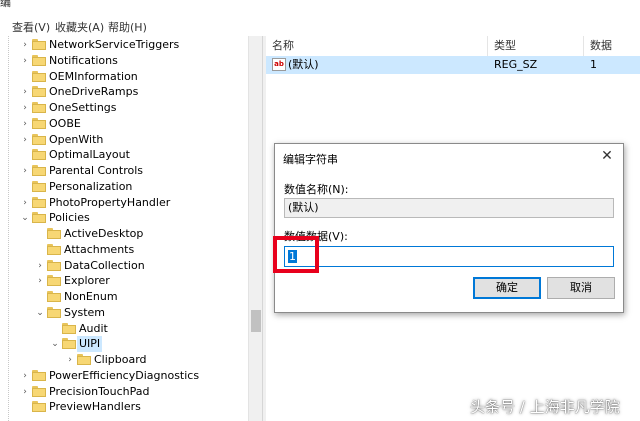 The image size is (640, 421). I want to click on tree-item-label: OpenWith, so click(76, 139).